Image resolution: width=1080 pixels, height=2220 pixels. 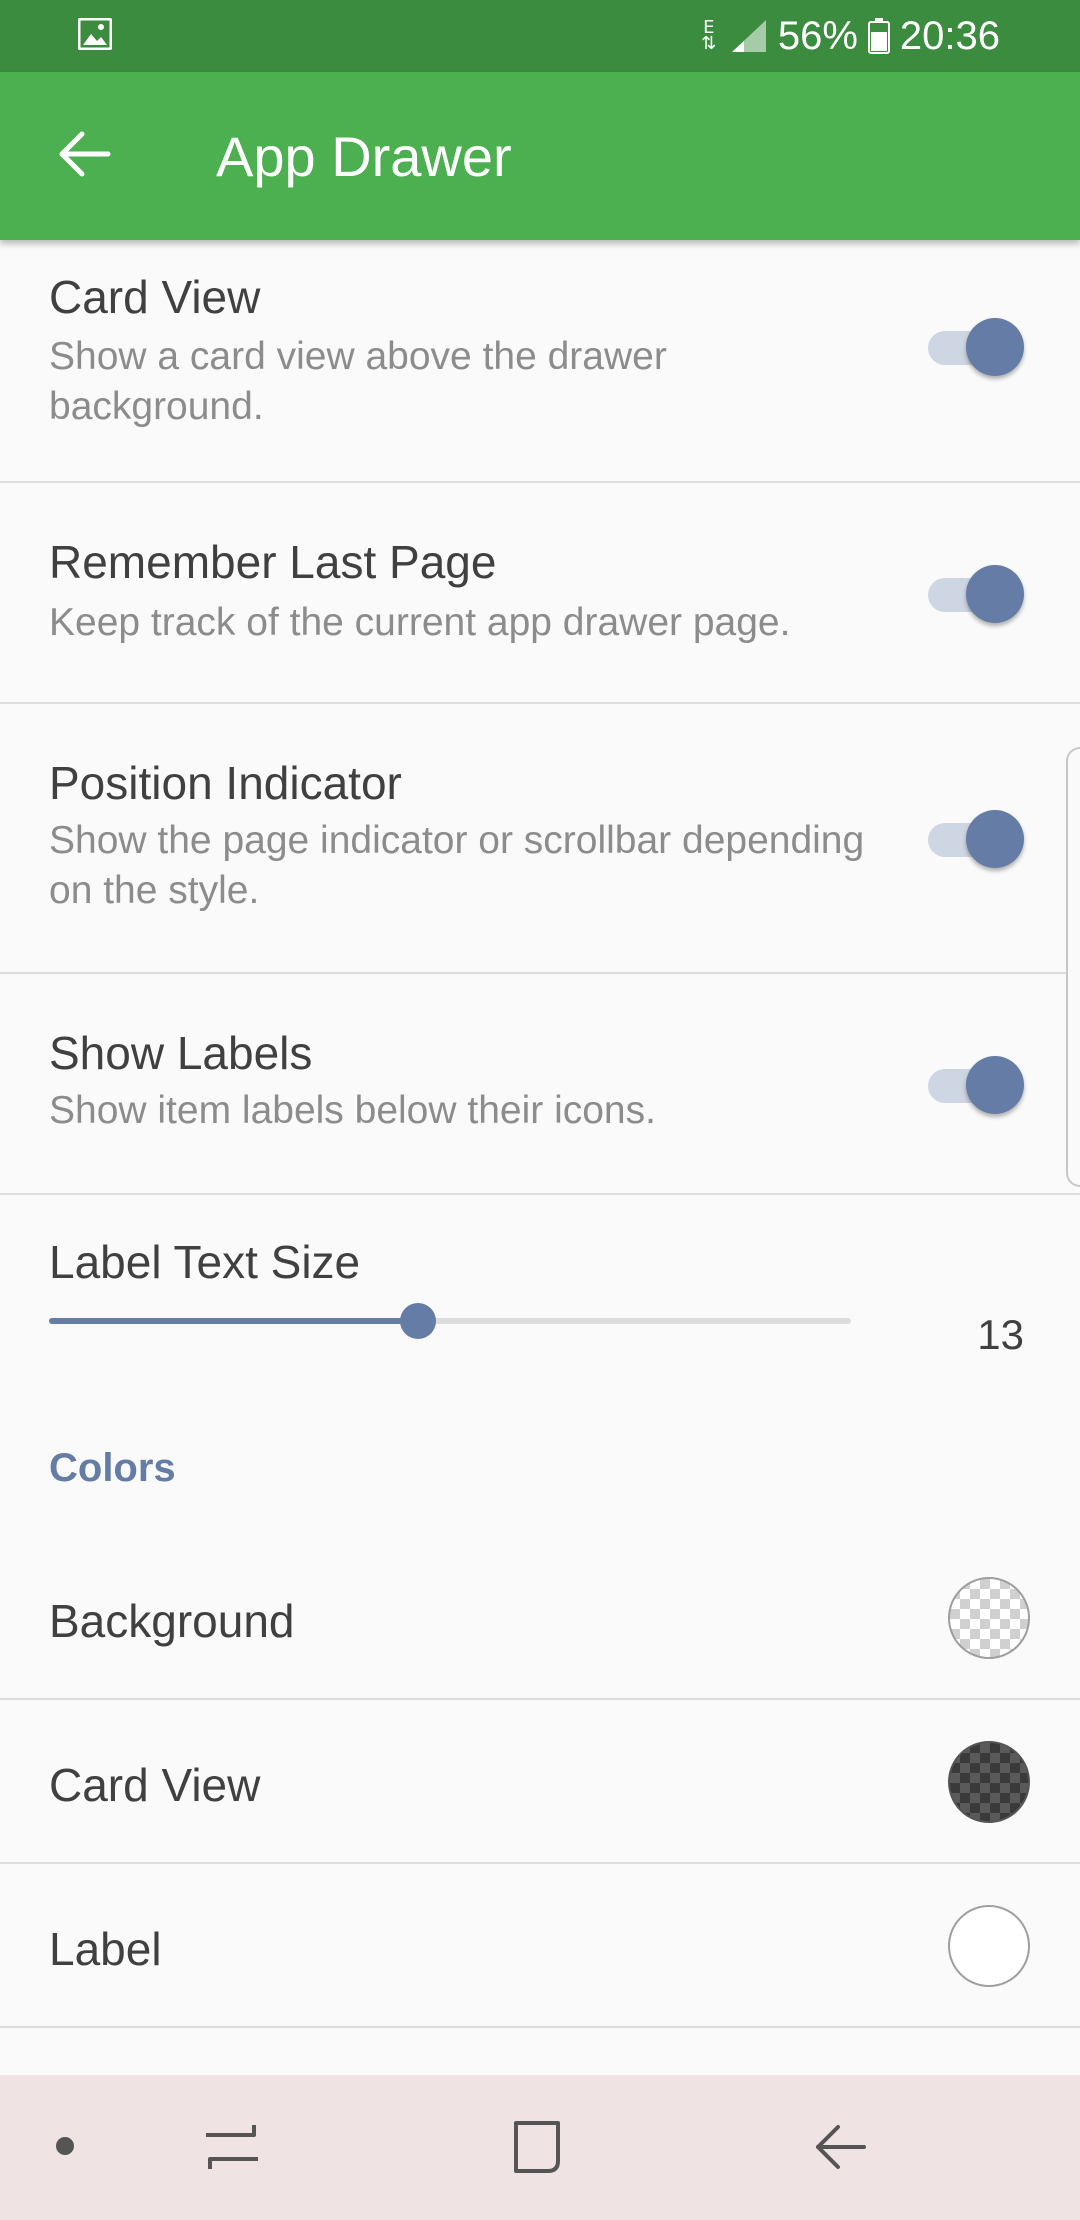 I want to click on page-title: App Drawer, so click(x=364, y=156).